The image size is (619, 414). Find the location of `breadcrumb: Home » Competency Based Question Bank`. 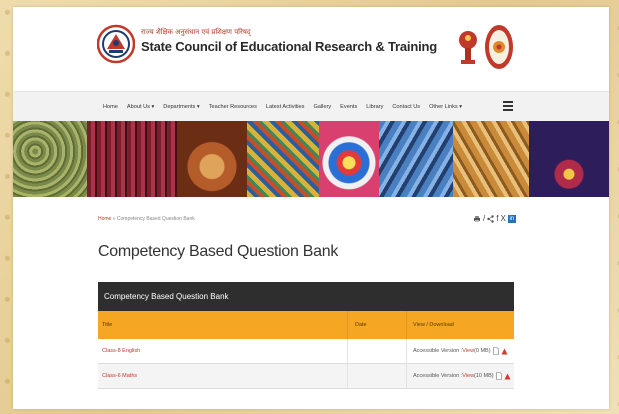

breadcrumb: Home » Competency Based Question Bank is located at coordinates (146, 219).